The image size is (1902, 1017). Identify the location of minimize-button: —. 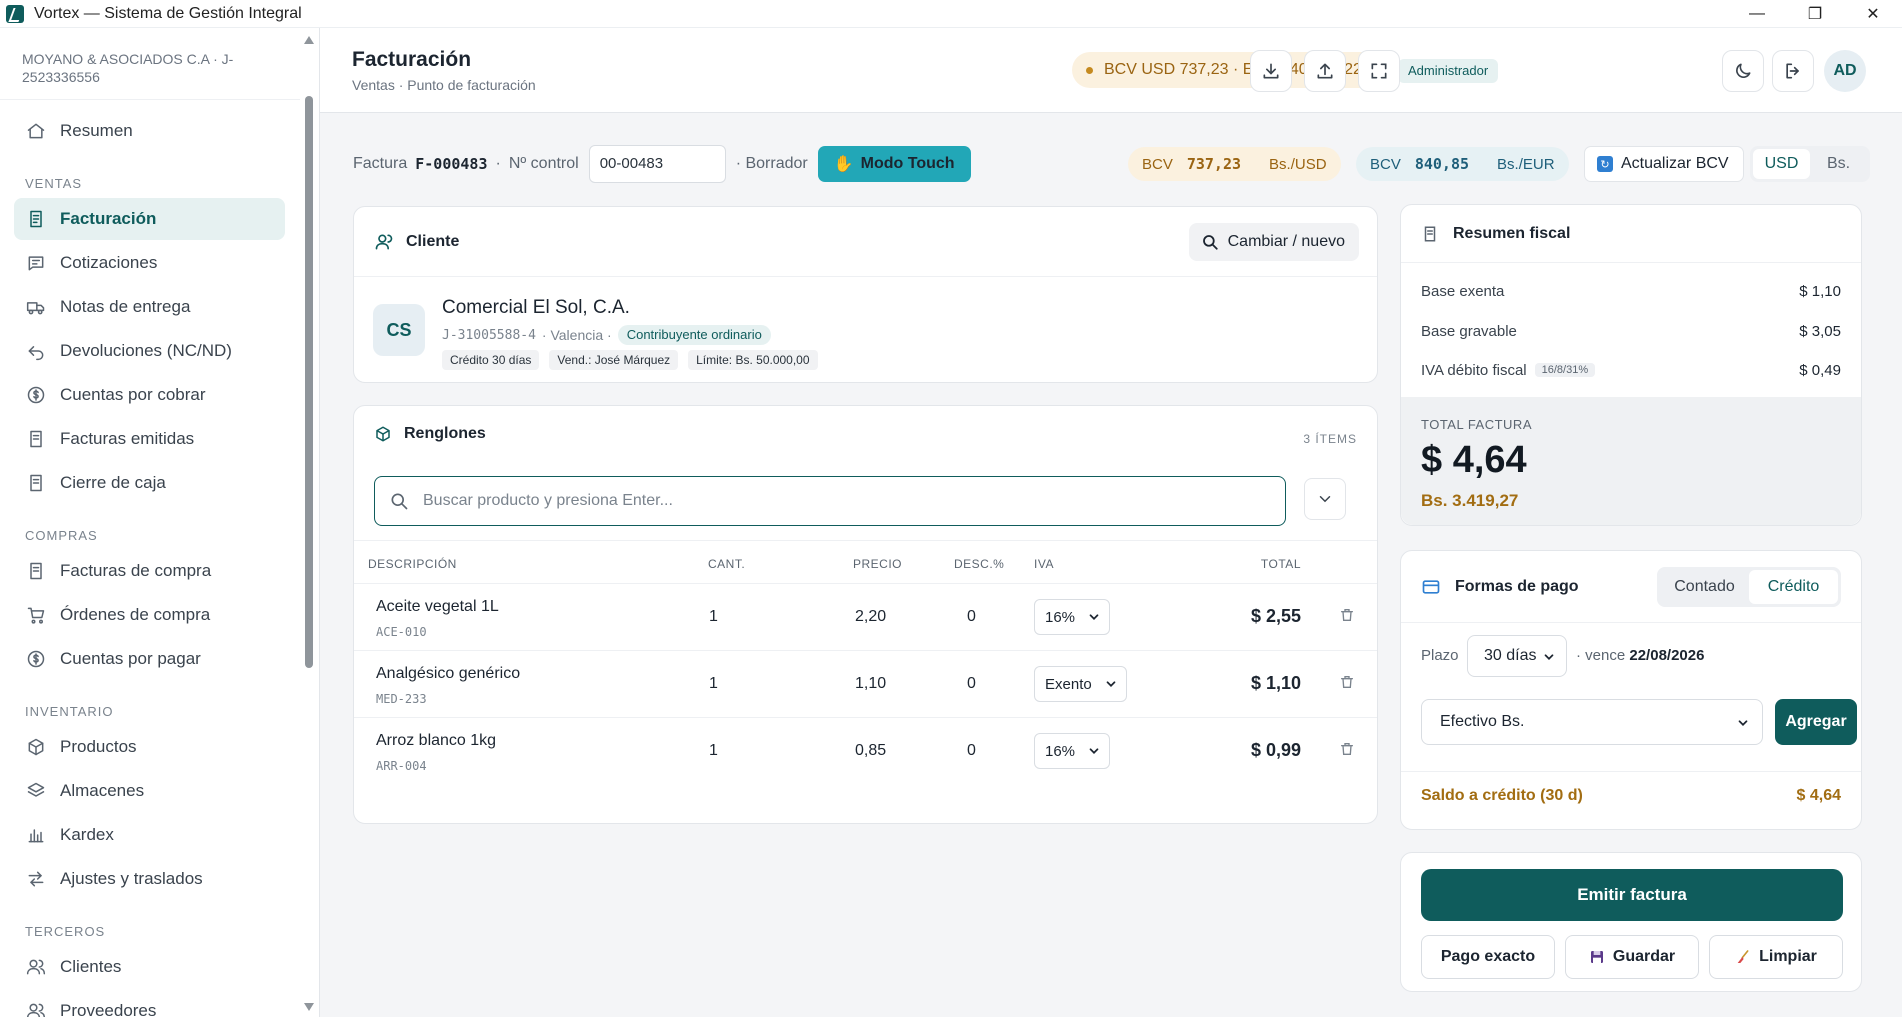
(1757, 14).